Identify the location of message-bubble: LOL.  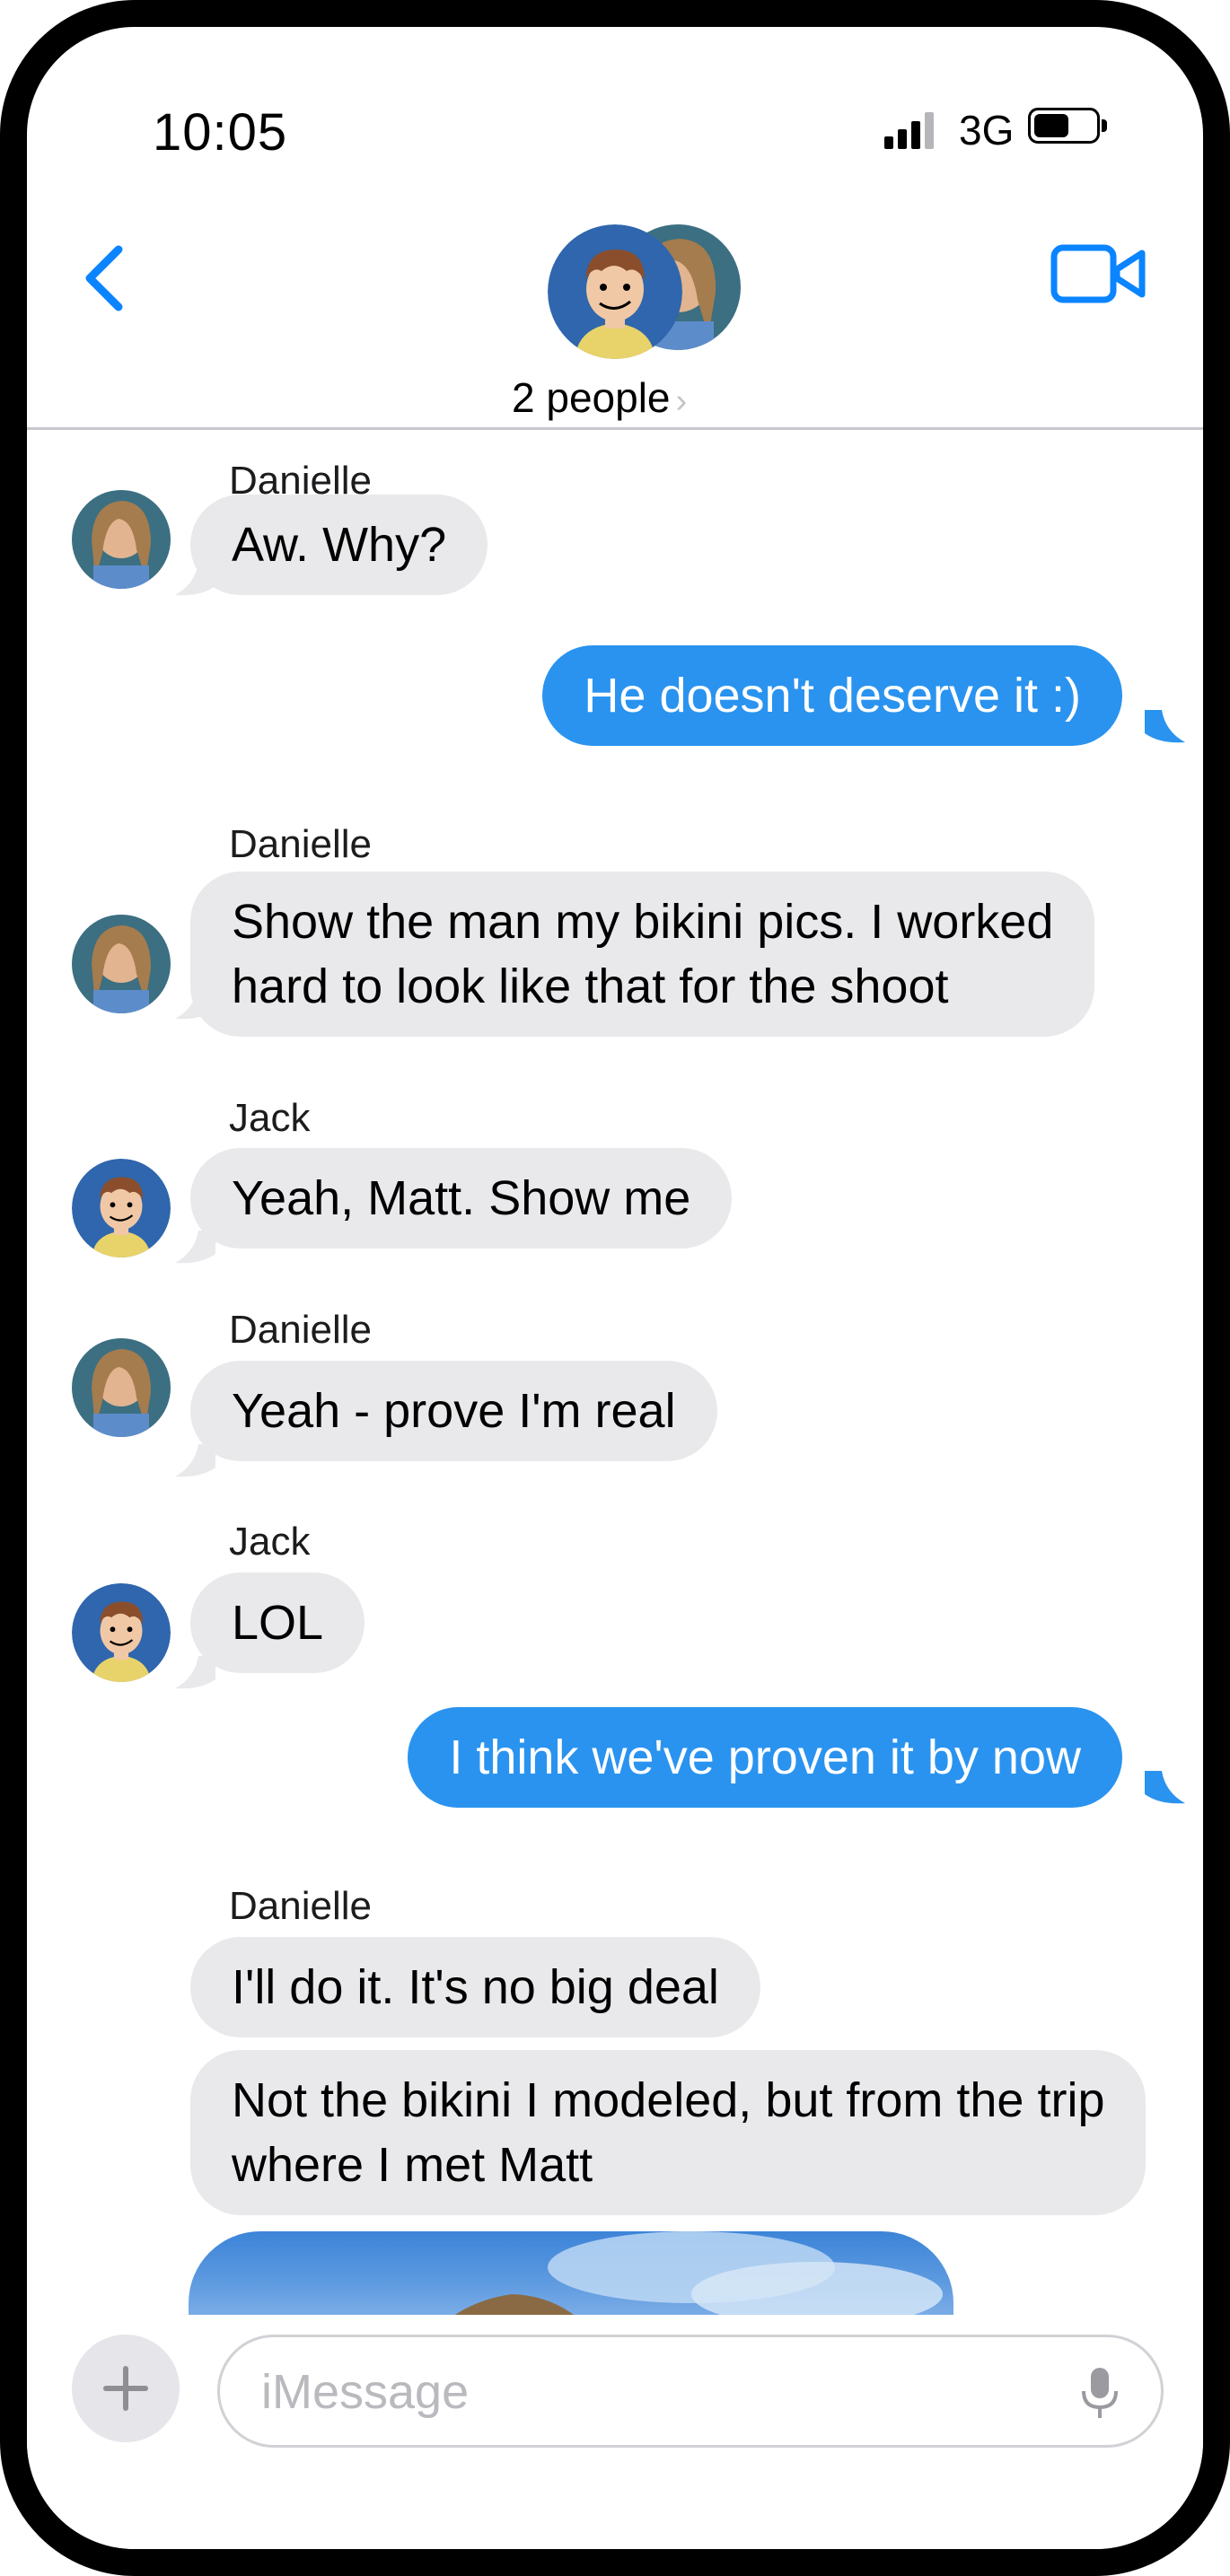
(277, 1623).